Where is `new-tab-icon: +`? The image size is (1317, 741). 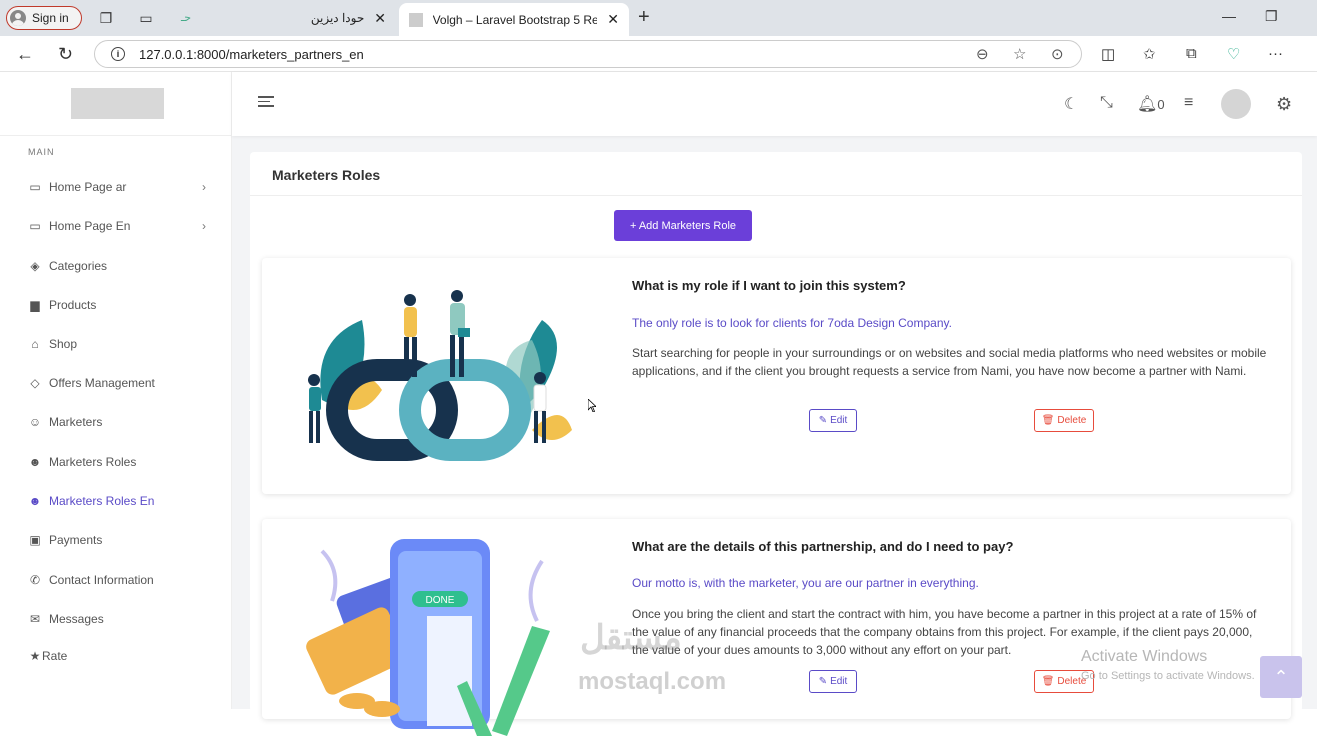
new-tab-icon: + is located at coordinates (644, 17).